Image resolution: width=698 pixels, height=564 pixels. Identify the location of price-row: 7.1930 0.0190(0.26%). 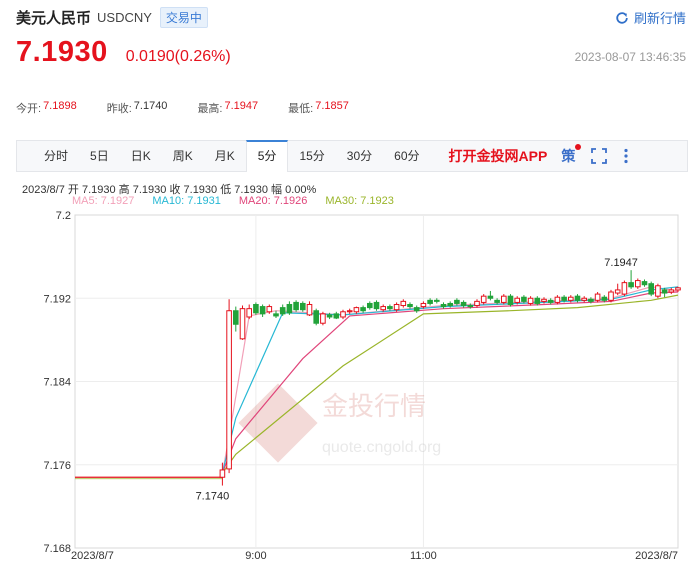
(123, 54).